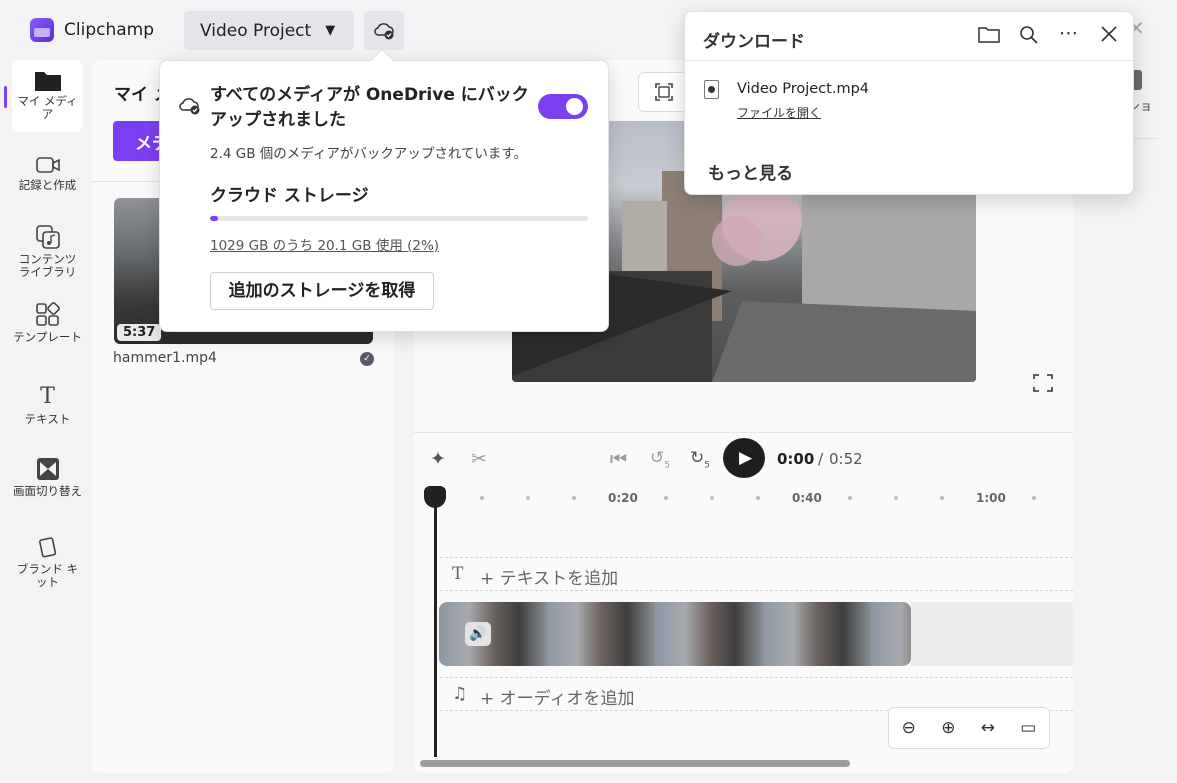 This screenshot has height=783, width=1177. What do you see at coordinates (109, 30) in the screenshot?
I see `app-name: Clipchamp` at bounding box center [109, 30].